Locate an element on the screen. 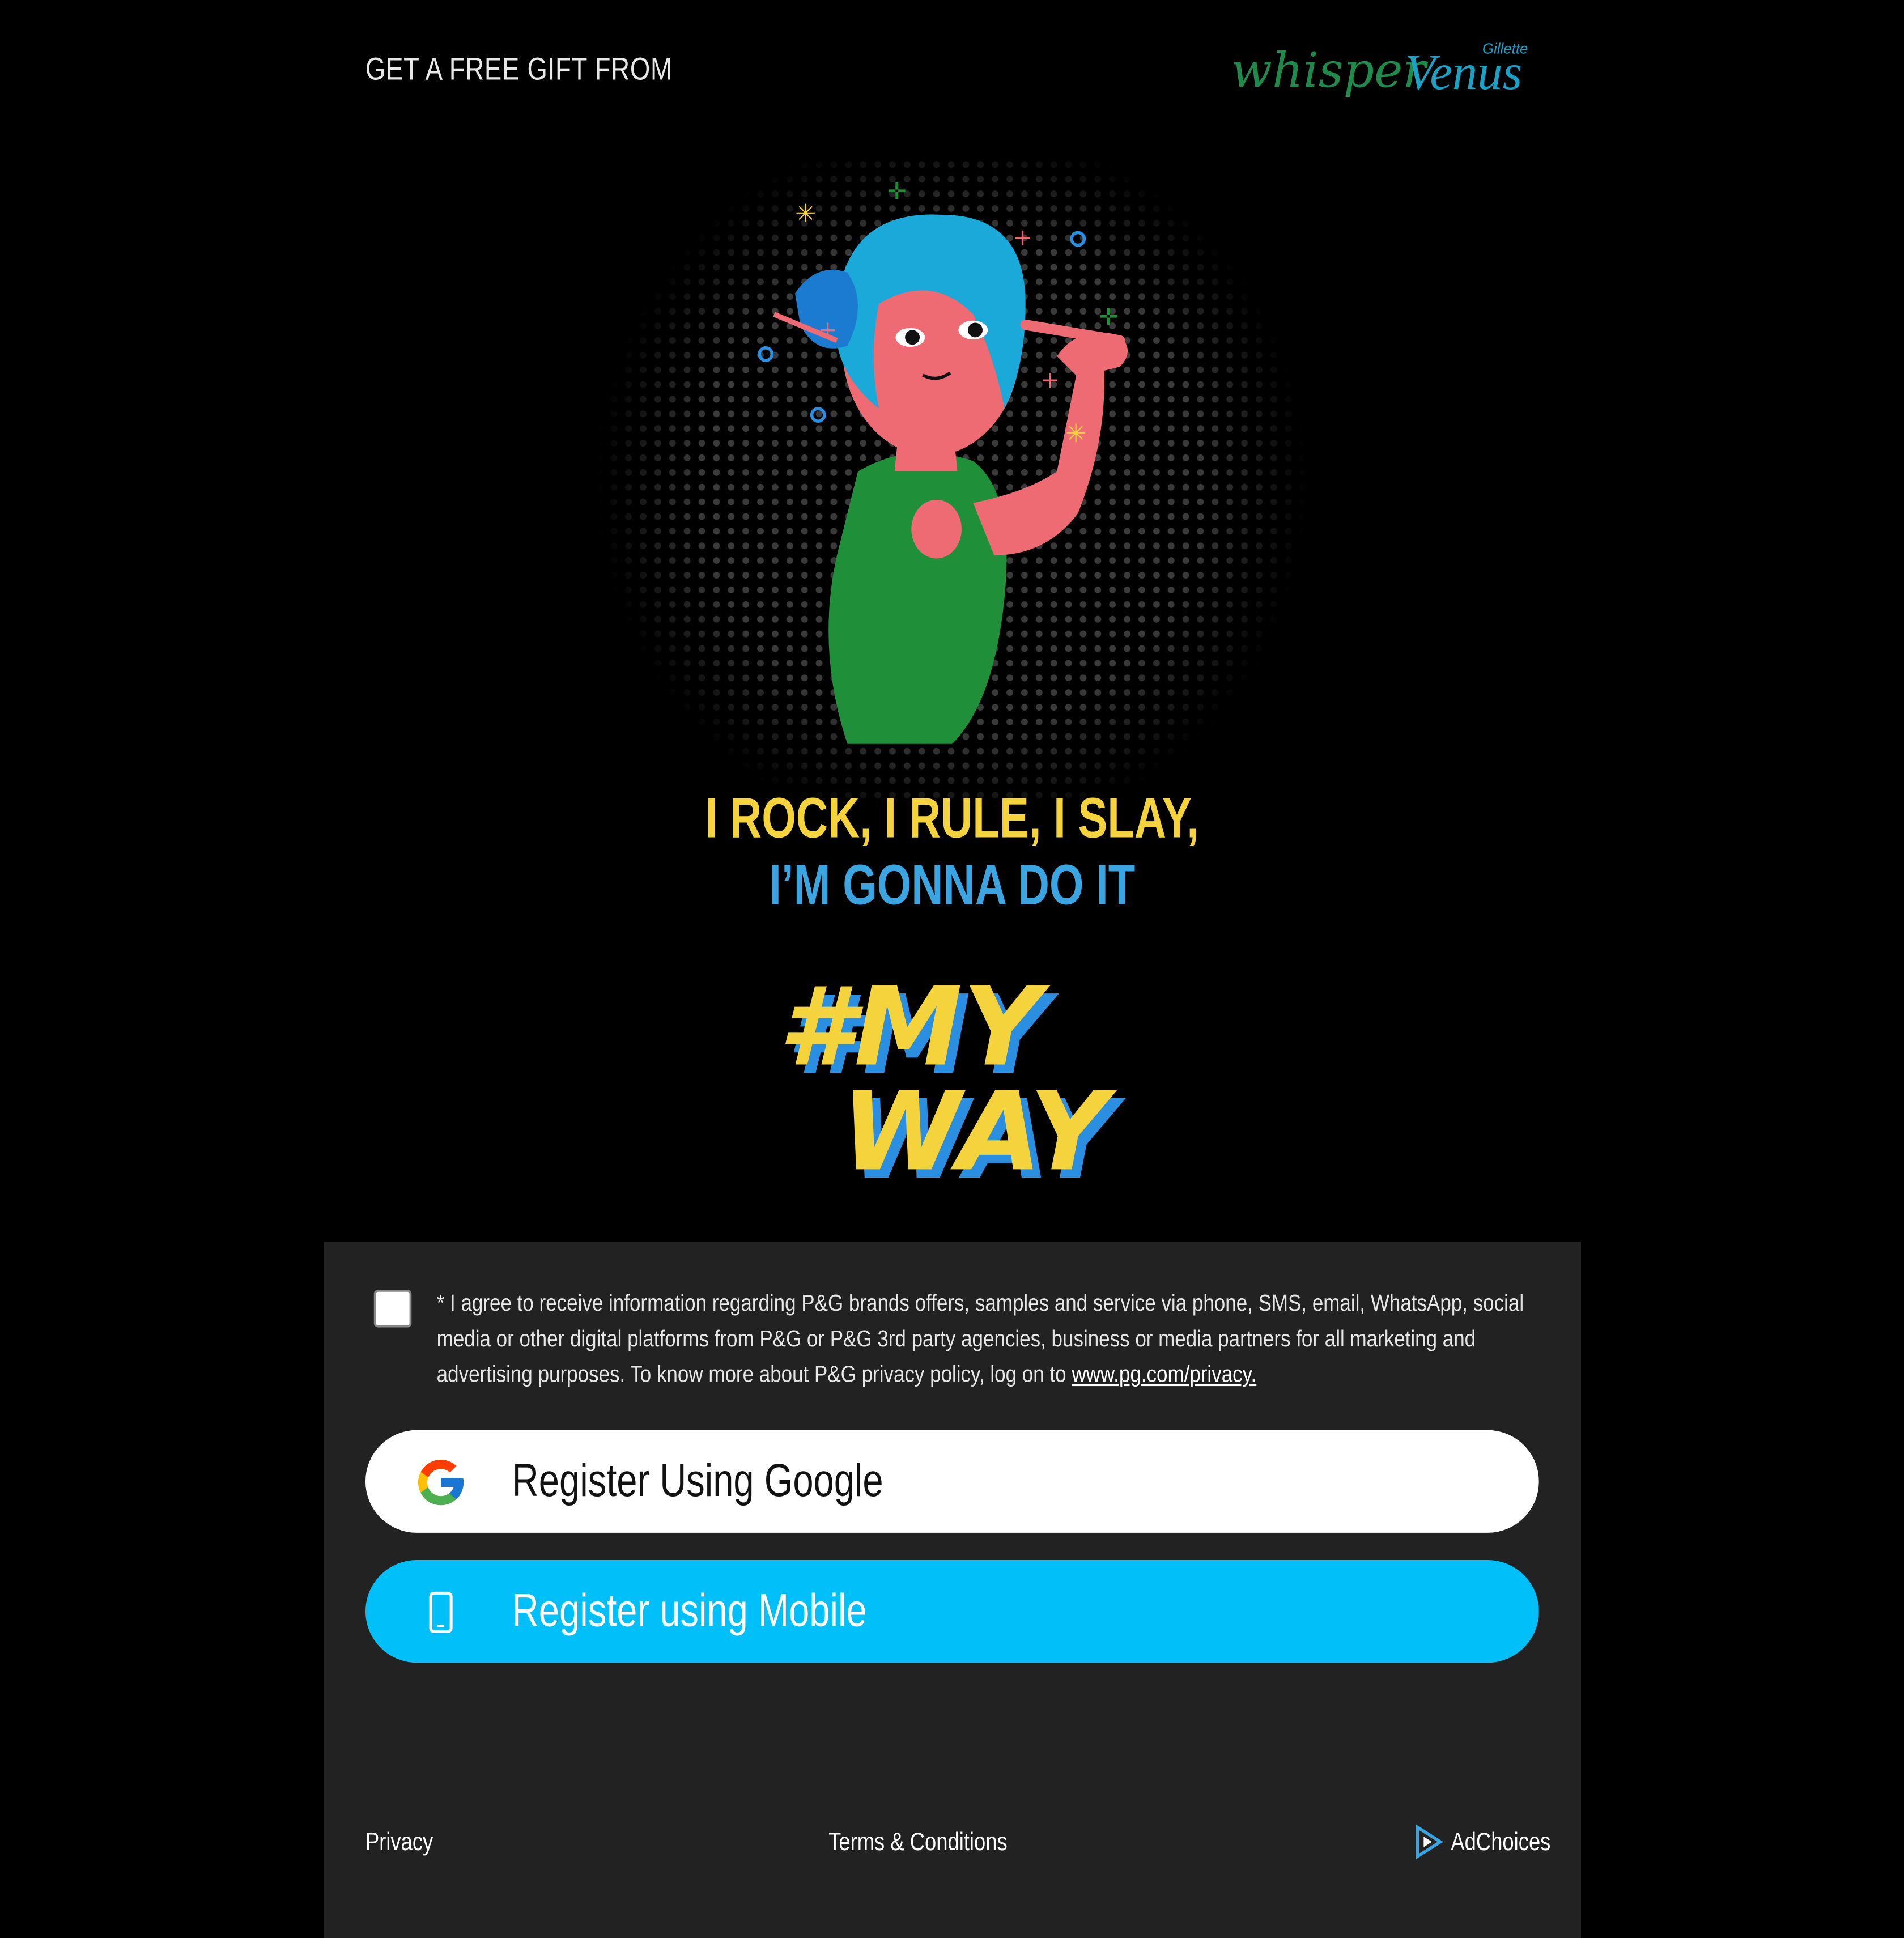  footer: Privacy Terms & Conditions AdChoices is located at coordinates (958, 1845).